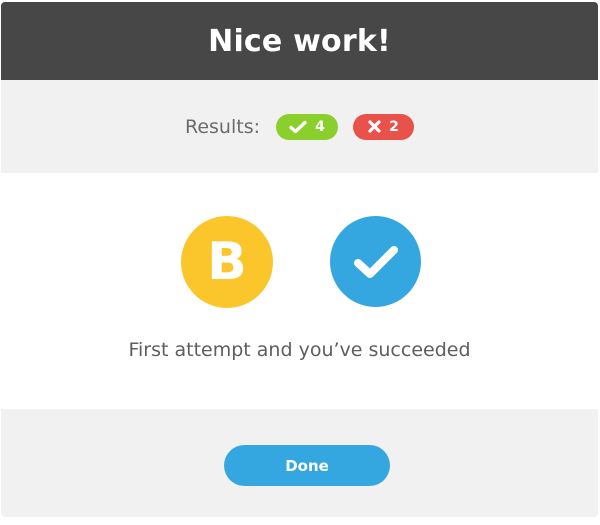 This screenshot has width=600, height=525. Describe the element at coordinates (307, 465) in the screenshot. I see `done-button: Done` at that location.